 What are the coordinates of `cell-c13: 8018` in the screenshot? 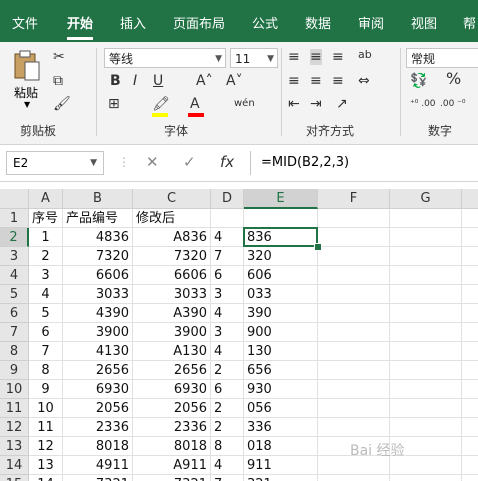 It's located at (172, 446).